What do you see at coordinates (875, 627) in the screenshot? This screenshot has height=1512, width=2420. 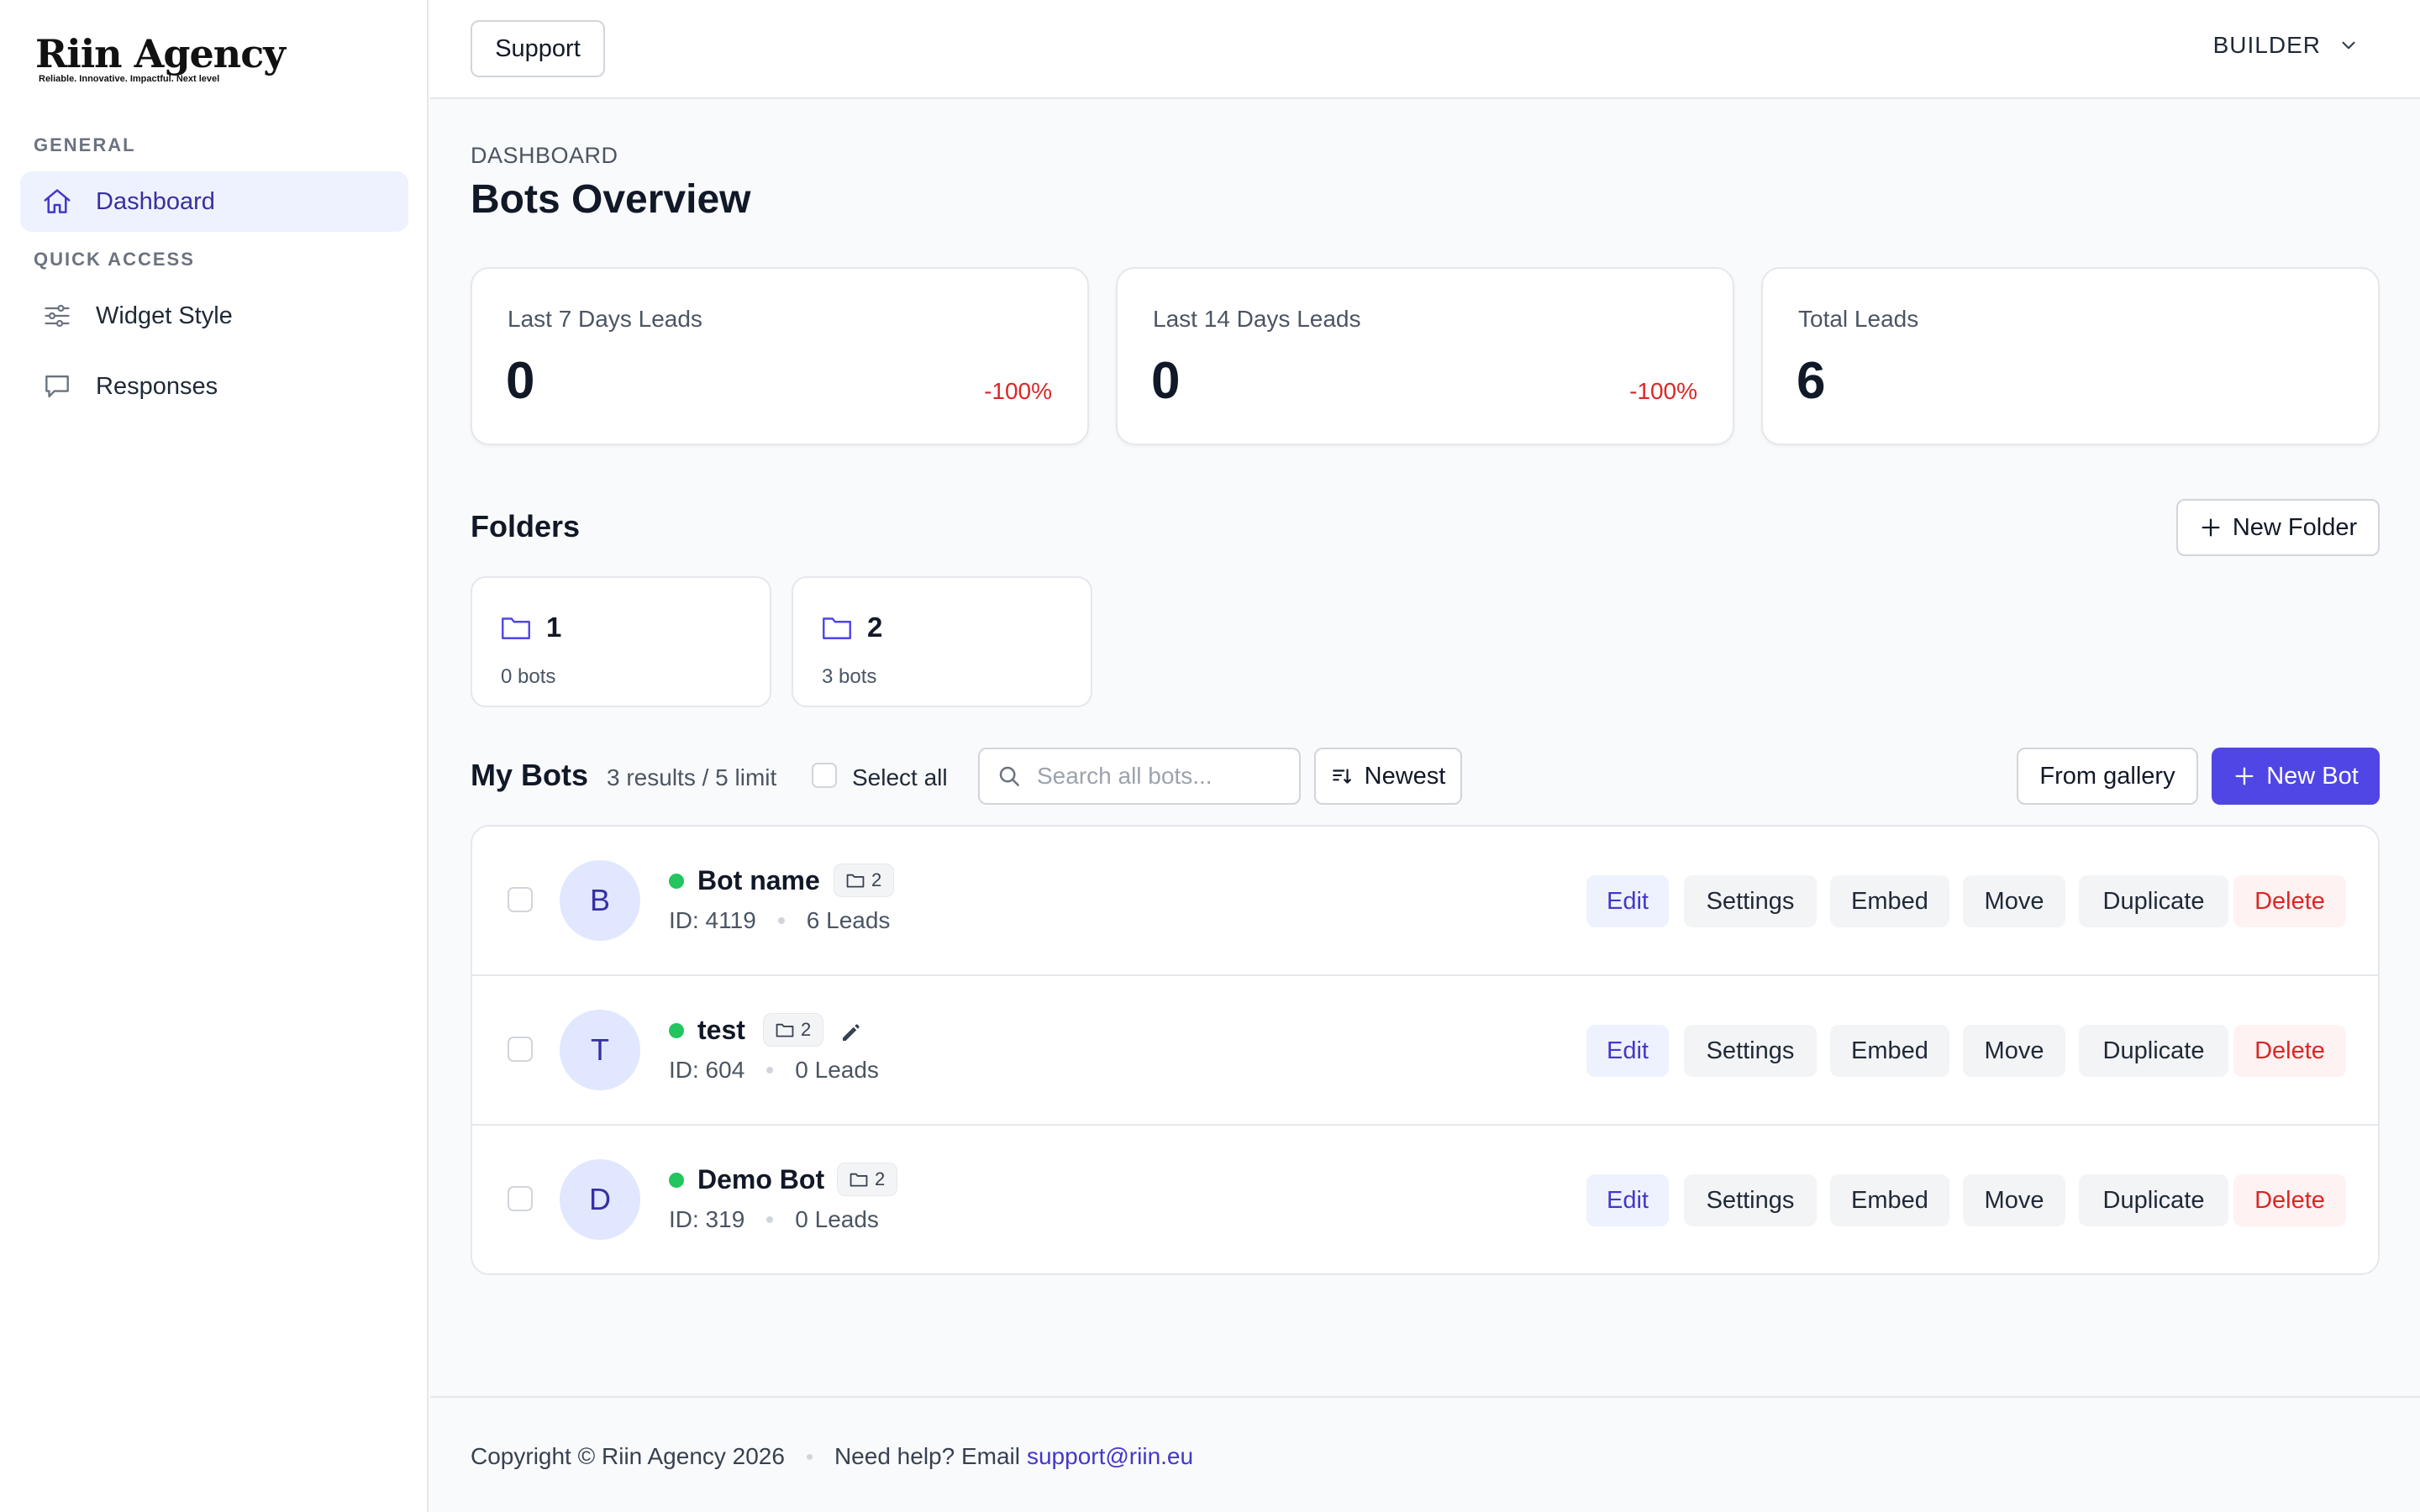 I see `folder-name: 2` at bounding box center [875, 627].